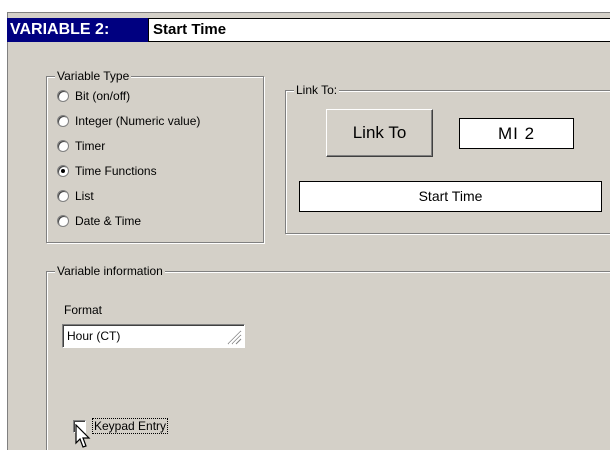 The height and width of the screenshot is (450, 610). What do you see at coordinates (234, 337) in the screenshot?
I see `dropdown-grip-icon` at bounding box center [234, 337].